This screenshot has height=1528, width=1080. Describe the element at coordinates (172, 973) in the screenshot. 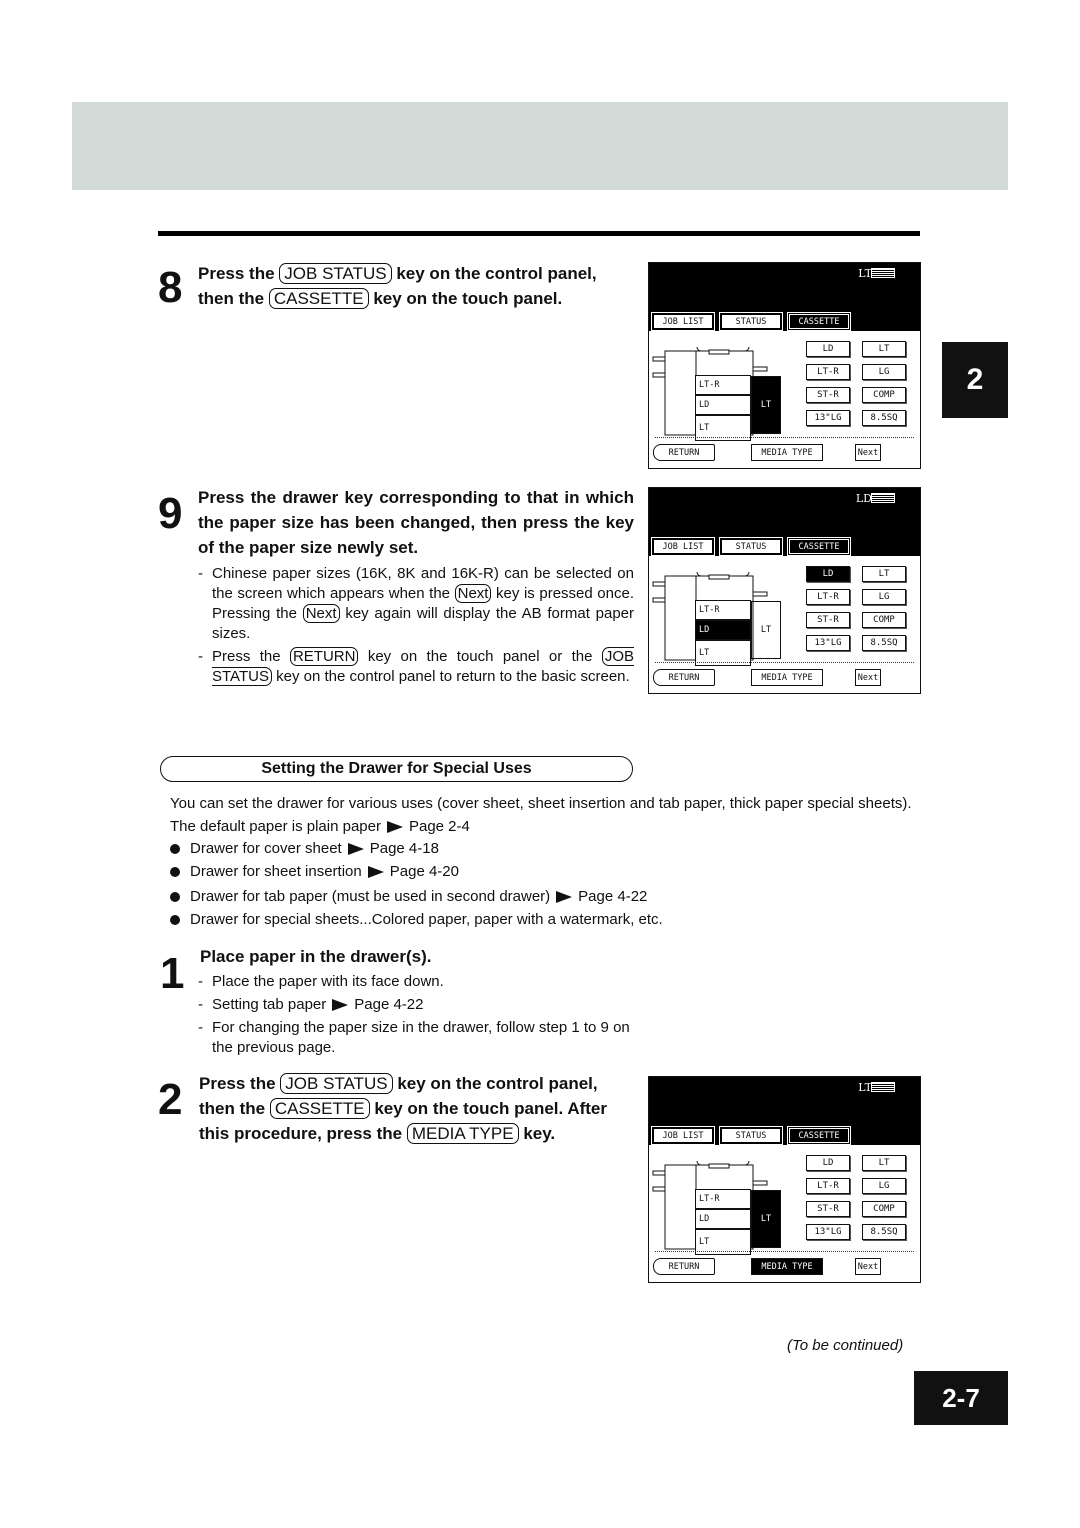

I see `step-number: 1` at that location.